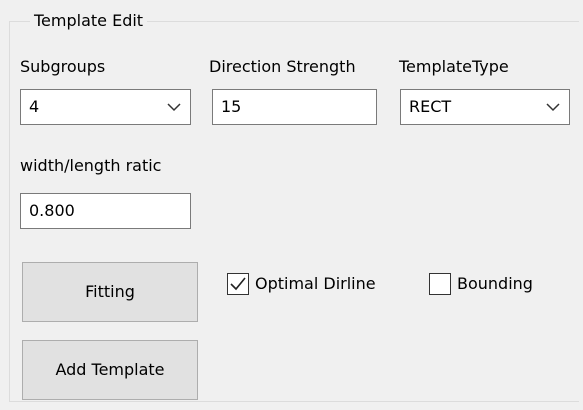  Describe the element at coordinates (89, 21) in the screenshot. I see `group-title: Template Edit` at that location.